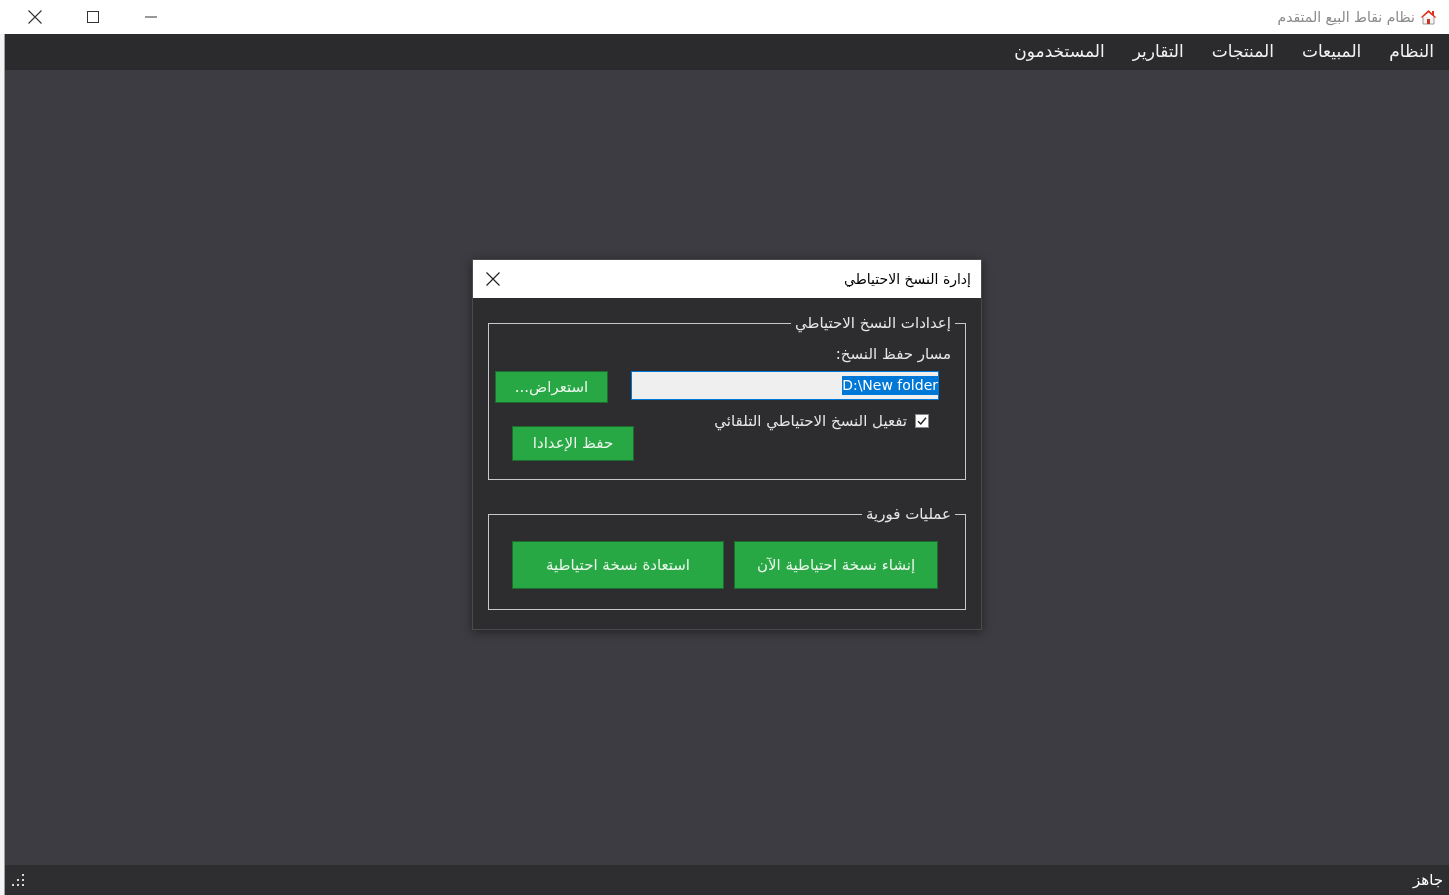  Describe the element at coordinates (1331, 52) in the screenshot. I see `menu-item: المبيعات` at that location.